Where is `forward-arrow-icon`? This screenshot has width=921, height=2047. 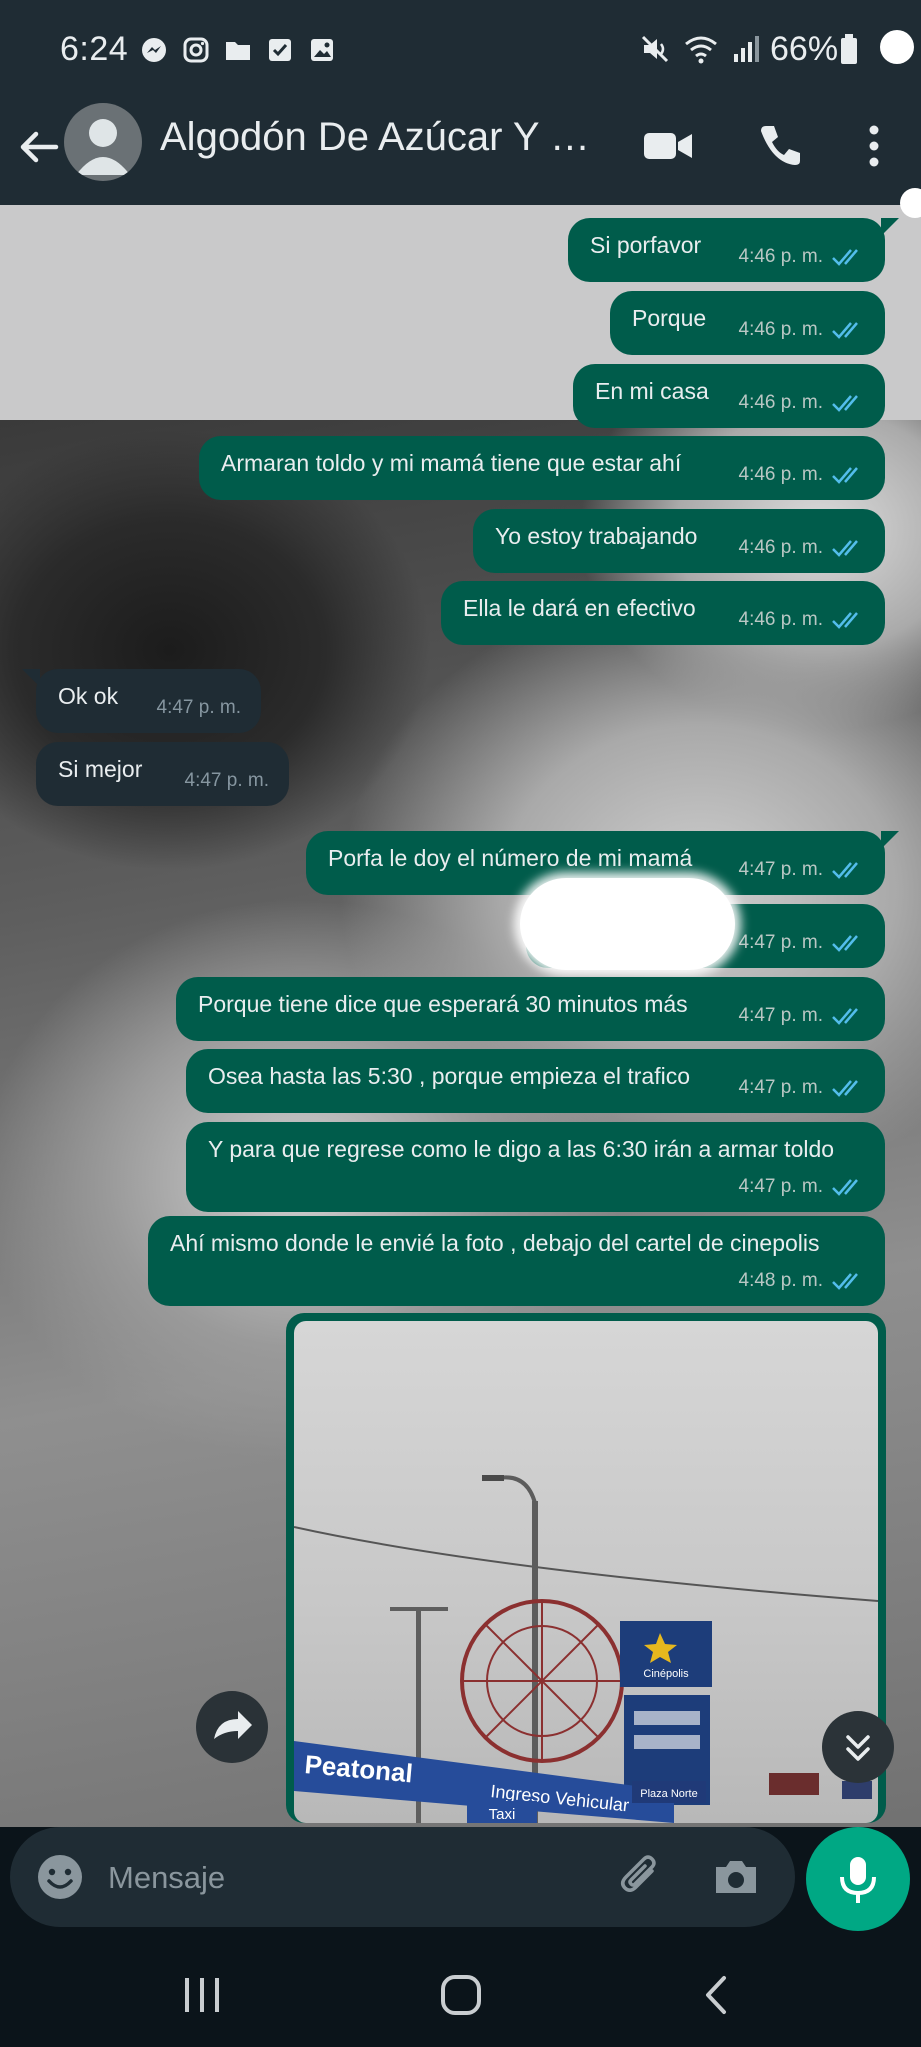 forward-arrow-icon is located at coordinates (233, 1725).